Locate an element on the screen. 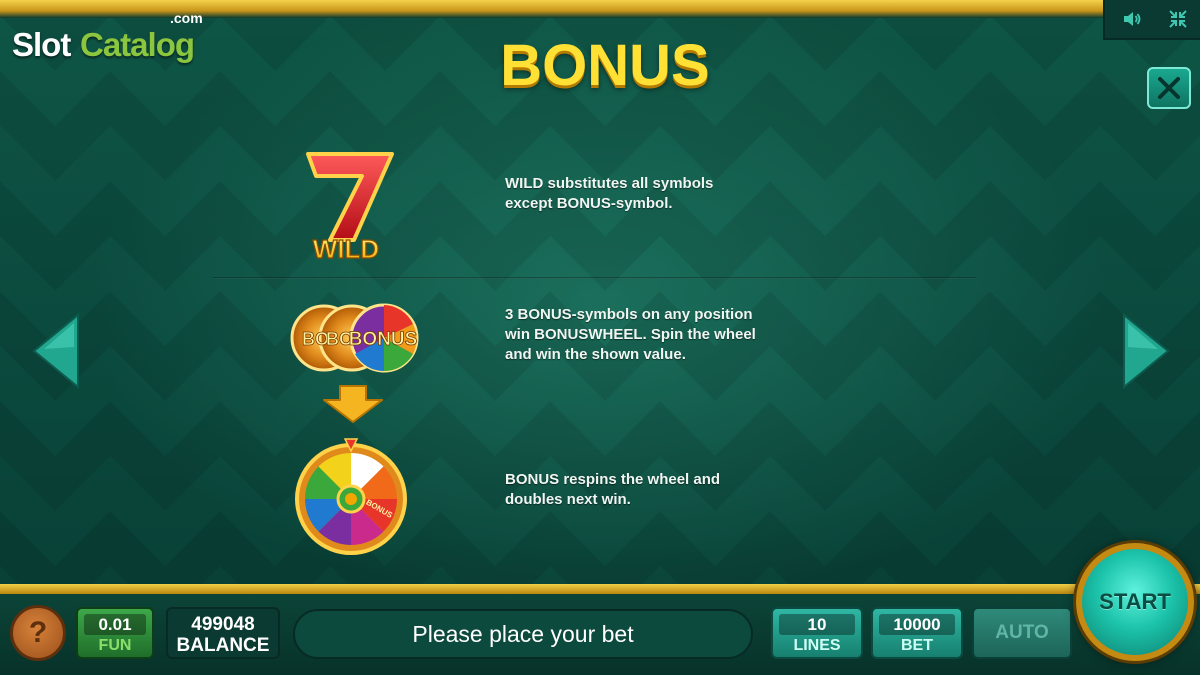  bonus-rule-line: and win the shown value. is located at coordinates (595, 354).